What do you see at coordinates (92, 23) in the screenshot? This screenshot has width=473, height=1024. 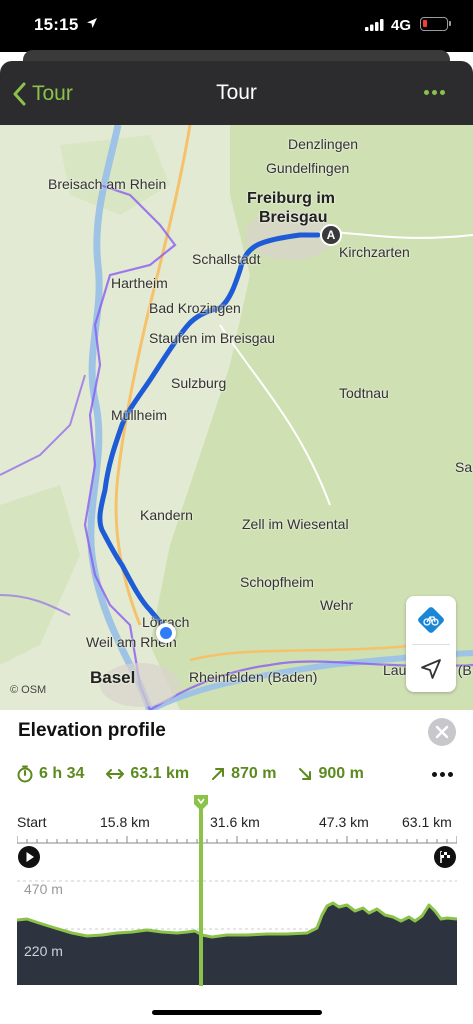 I see `location-arrow-icon` at bounding box center [92, 23].